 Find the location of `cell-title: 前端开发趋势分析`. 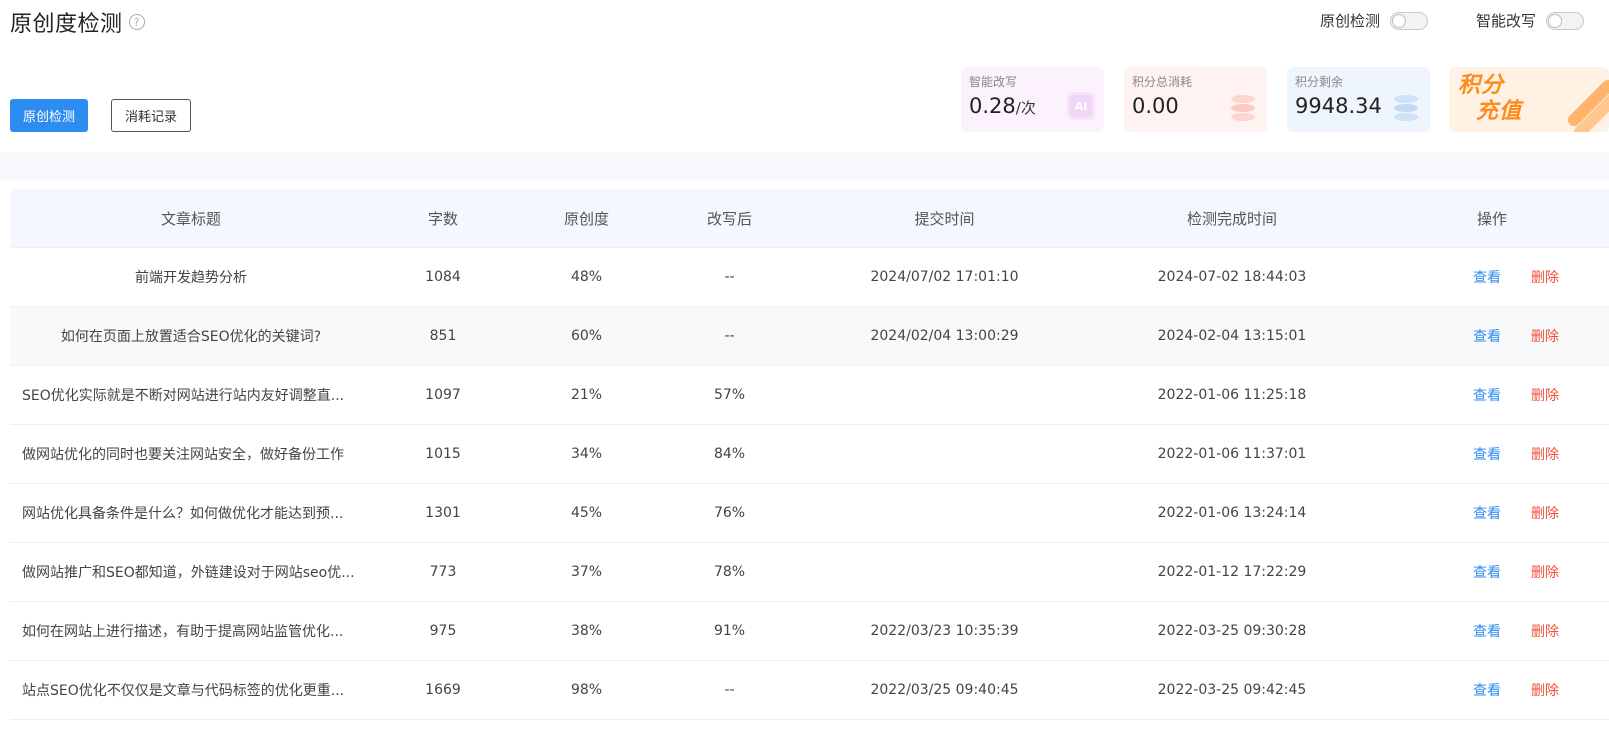

cell-title: 前端开发趋势分析 is located at coordinates (191, 278).